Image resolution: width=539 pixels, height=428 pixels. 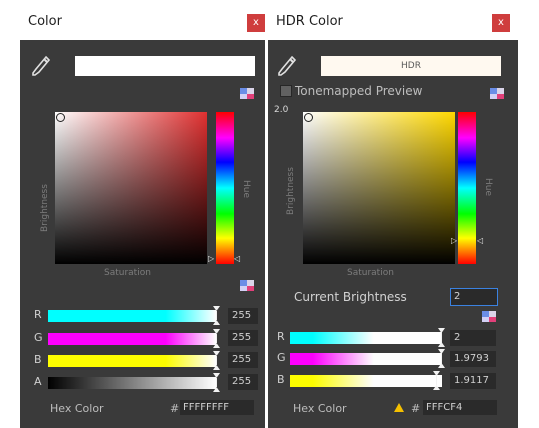 What do you see at coordinates (411, 66) in the screenshot?
I see `hdr-color-swatch: HDR` at bounding box center [411, 66].